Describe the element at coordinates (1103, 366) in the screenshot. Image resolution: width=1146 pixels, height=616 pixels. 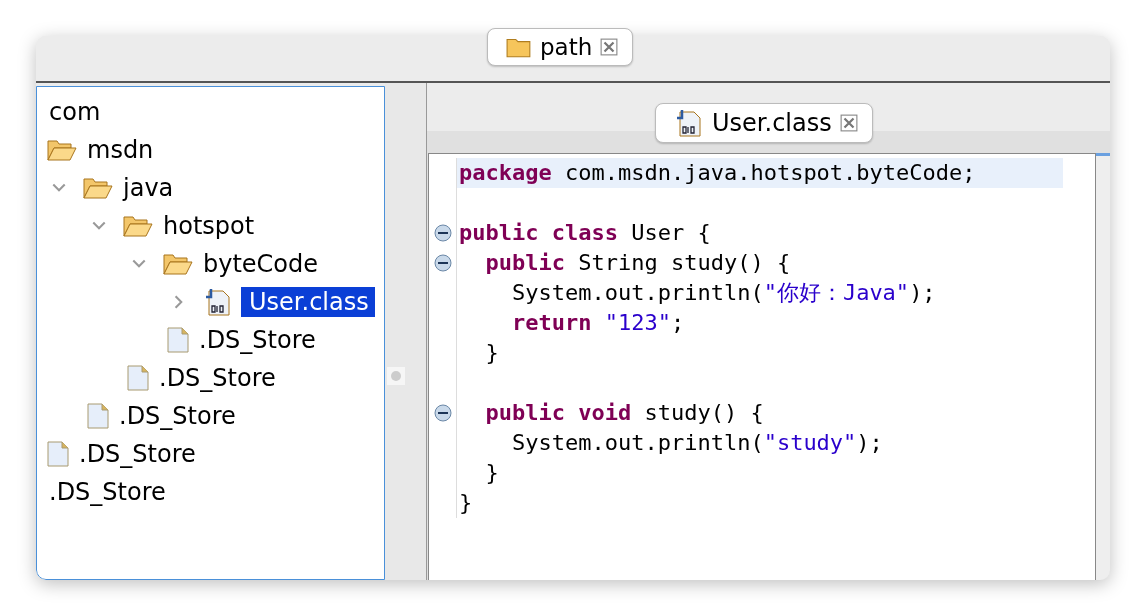
I see `scrollbar-track` at that location.